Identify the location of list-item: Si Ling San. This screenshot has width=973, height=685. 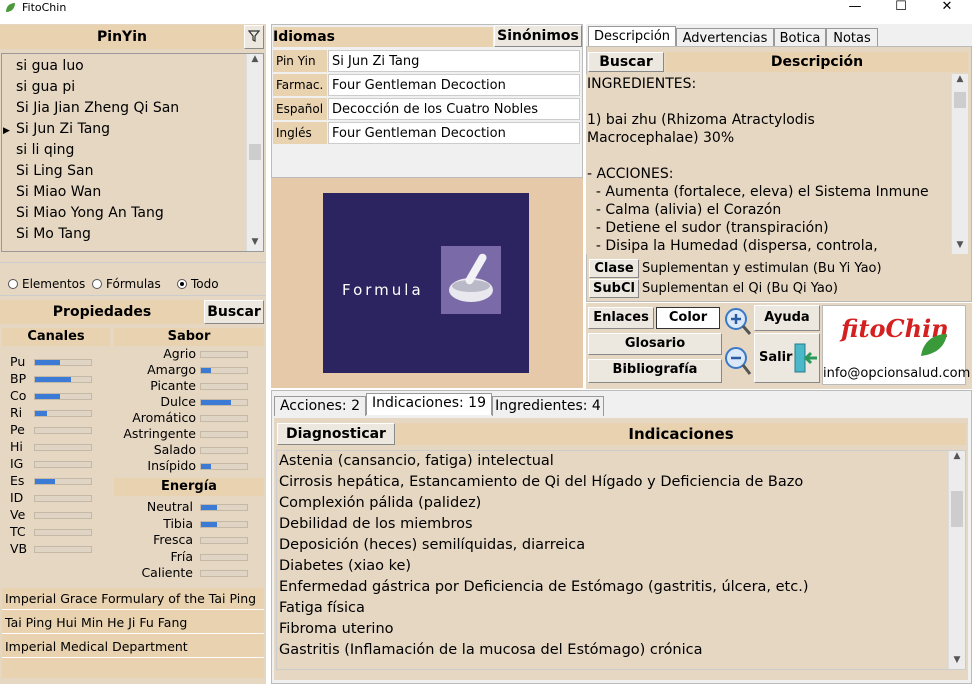
(54, 171).